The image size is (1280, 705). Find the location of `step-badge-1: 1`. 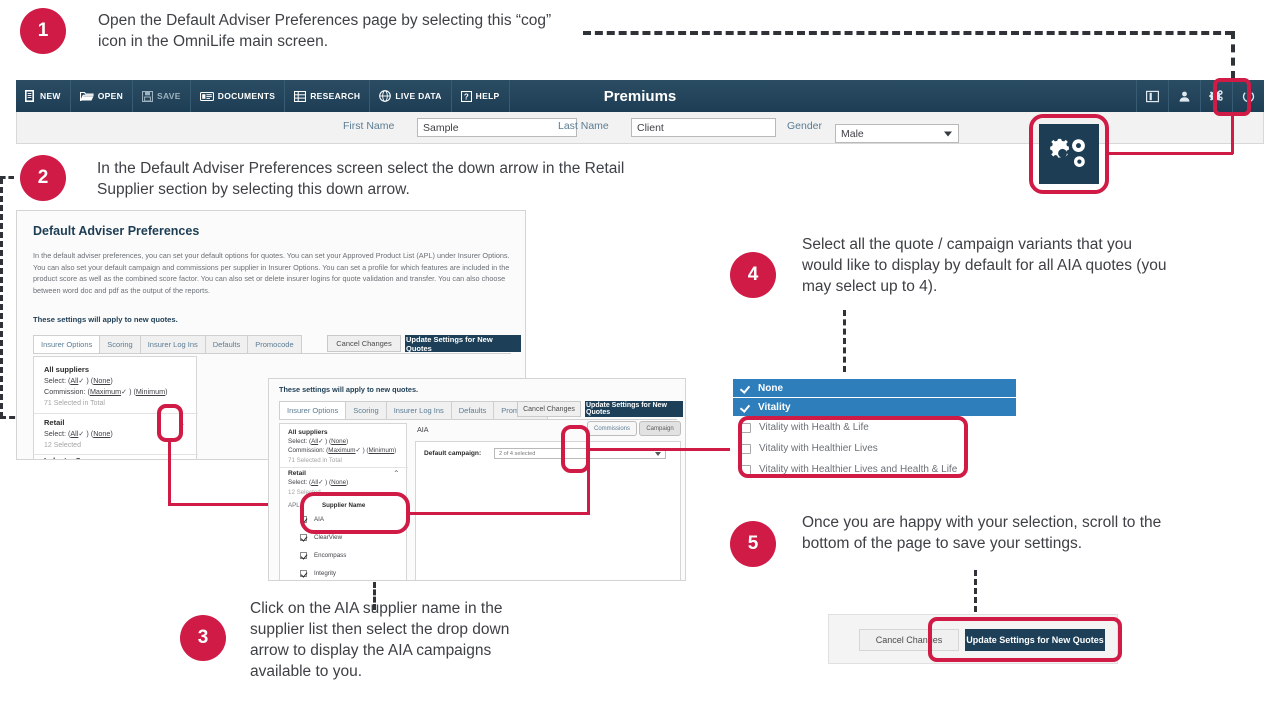

step-badge-1: 1 is located at coordinates (43, 31).